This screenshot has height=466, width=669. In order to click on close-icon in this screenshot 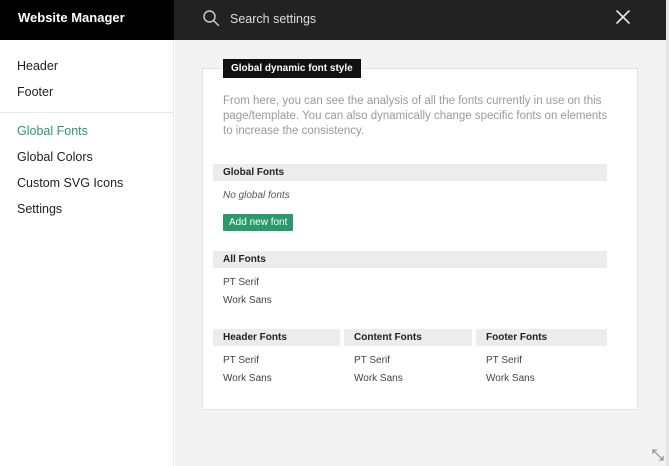, I will do `click(623, 17)`.